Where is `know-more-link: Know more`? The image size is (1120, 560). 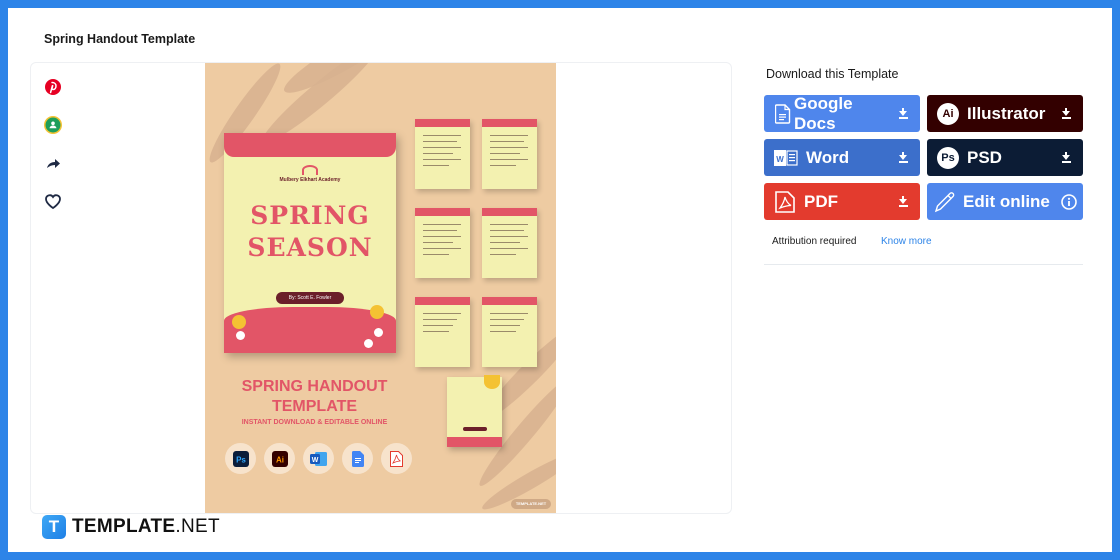
know-more-link: Know more is located at coordinates (906, 241).